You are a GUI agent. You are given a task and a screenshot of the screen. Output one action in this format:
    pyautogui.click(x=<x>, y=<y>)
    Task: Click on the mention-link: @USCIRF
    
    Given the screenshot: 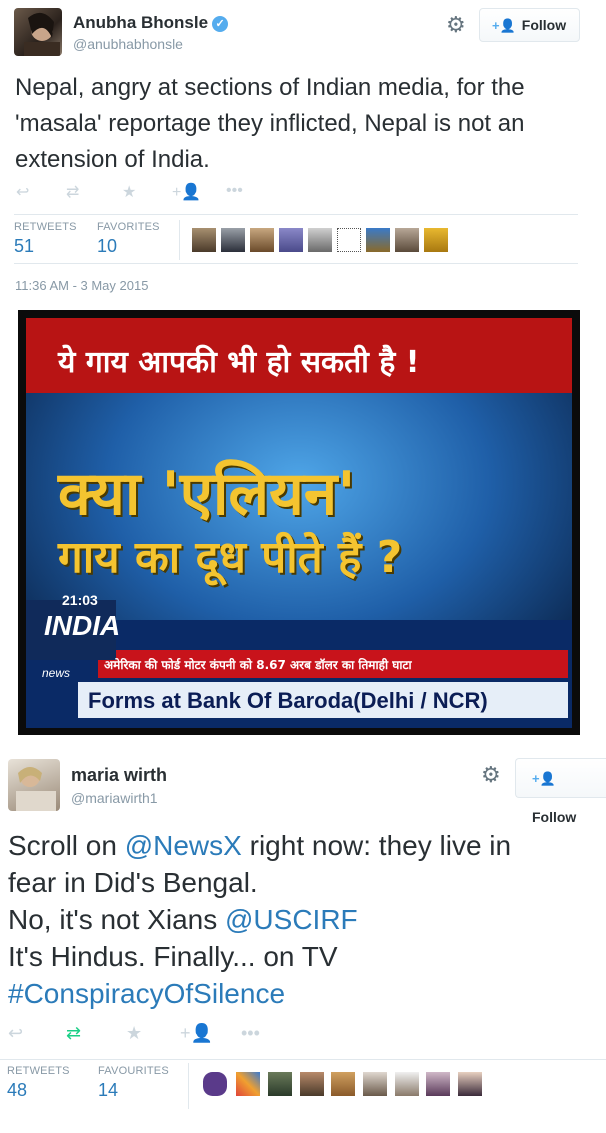 What is the action you would take?
    pyautogui.click(x=291, y=919)
    